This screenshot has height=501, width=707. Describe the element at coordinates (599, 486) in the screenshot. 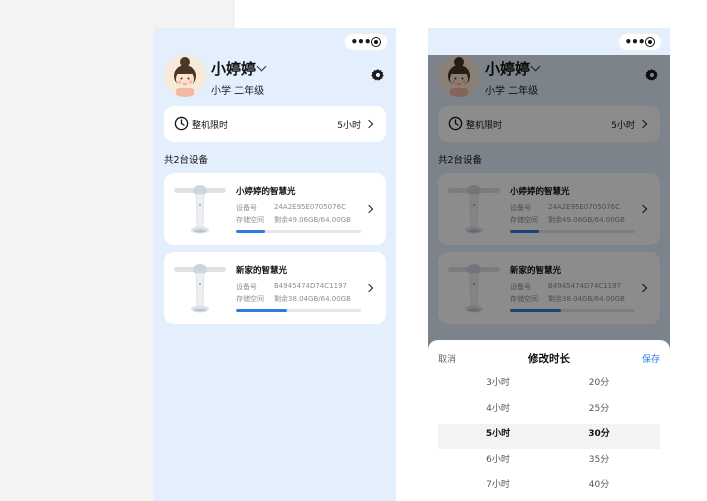

I see `minute-option: 40分` at that location.